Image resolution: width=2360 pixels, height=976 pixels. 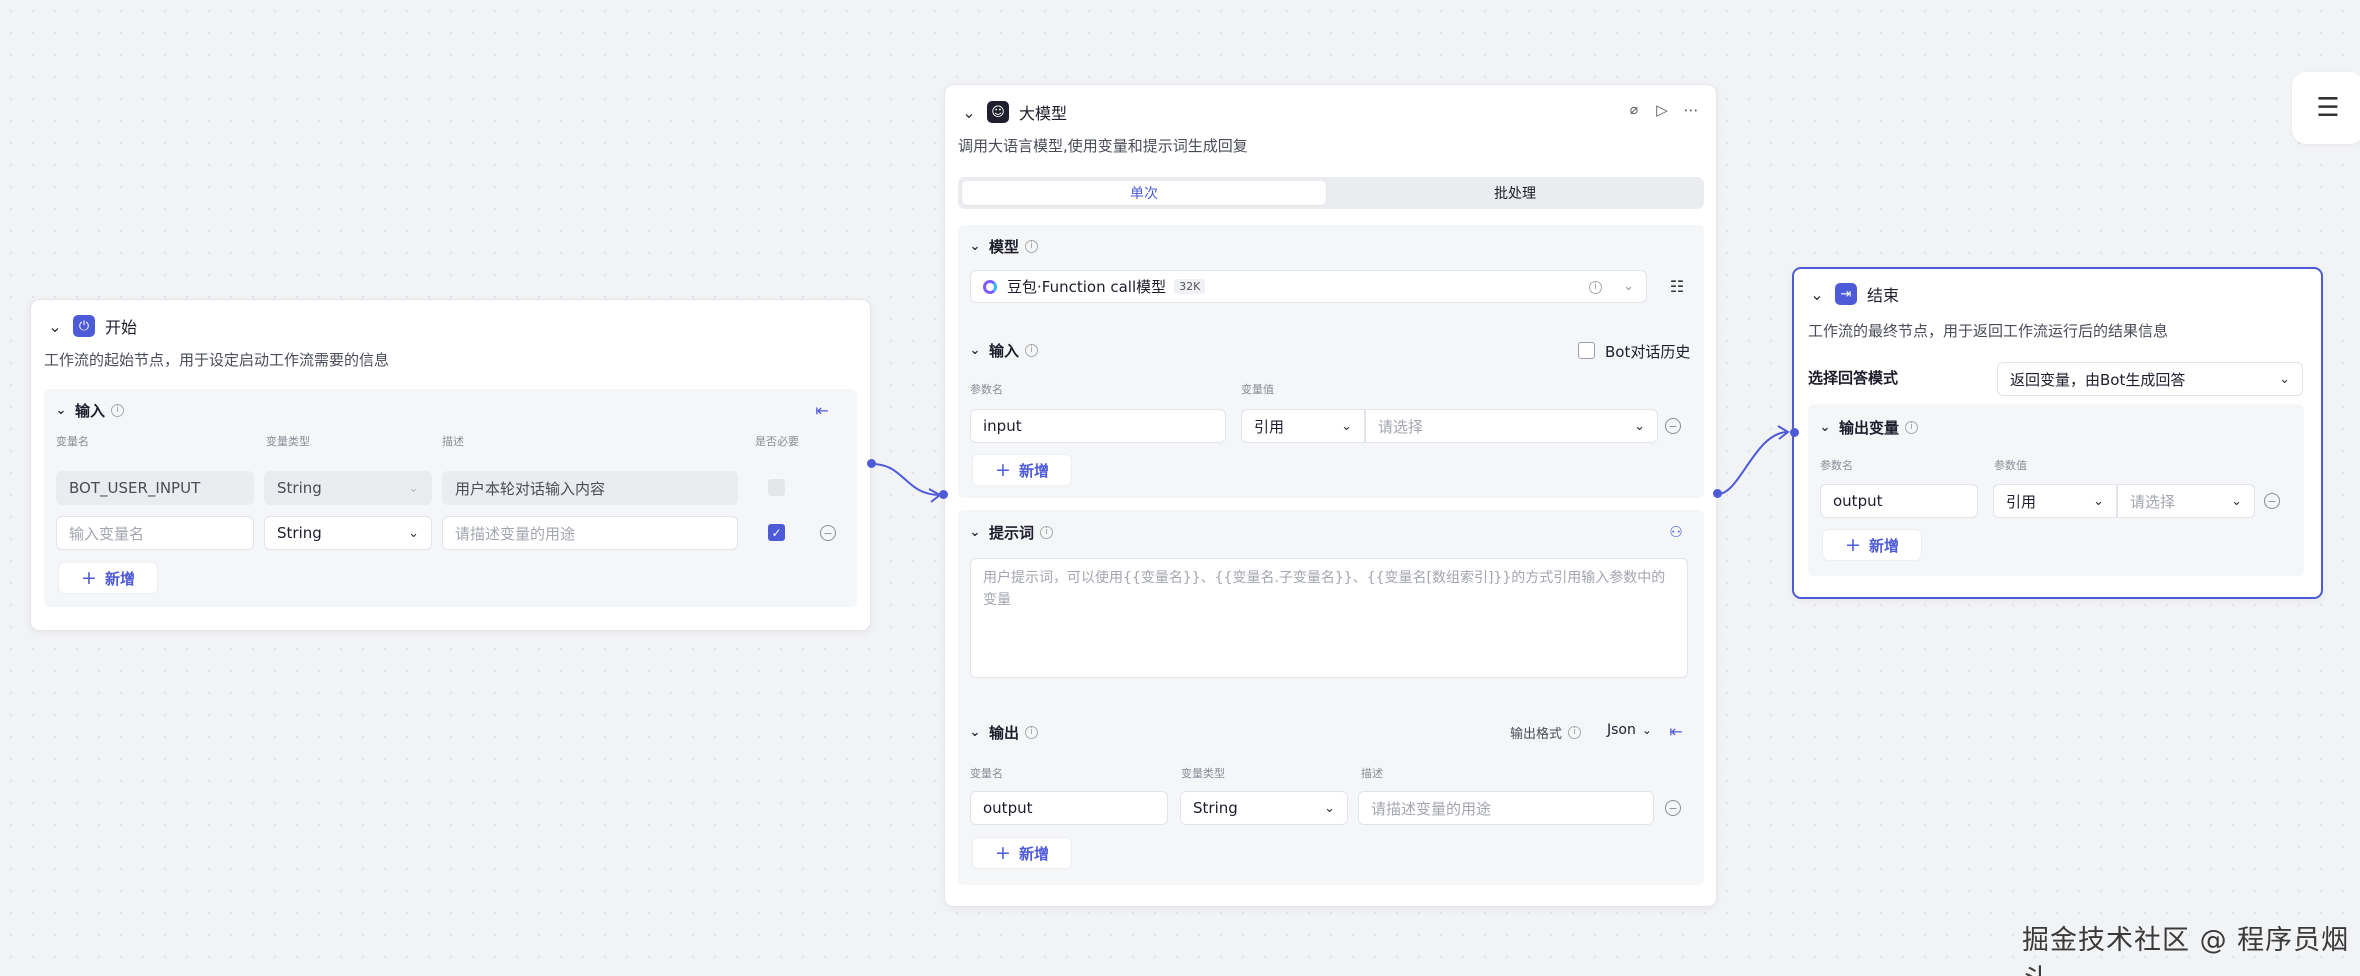 I want to click on edge-start-to-llm, so click(x=906, y=479).